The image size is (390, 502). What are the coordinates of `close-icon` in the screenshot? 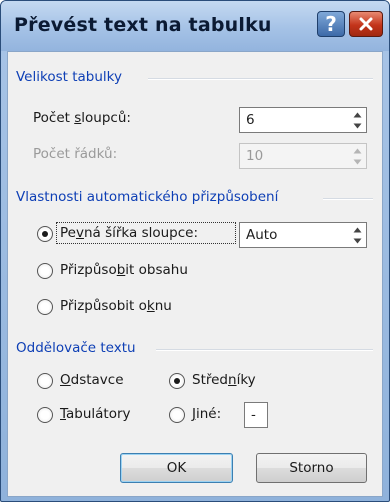 It's located at (366, 24).